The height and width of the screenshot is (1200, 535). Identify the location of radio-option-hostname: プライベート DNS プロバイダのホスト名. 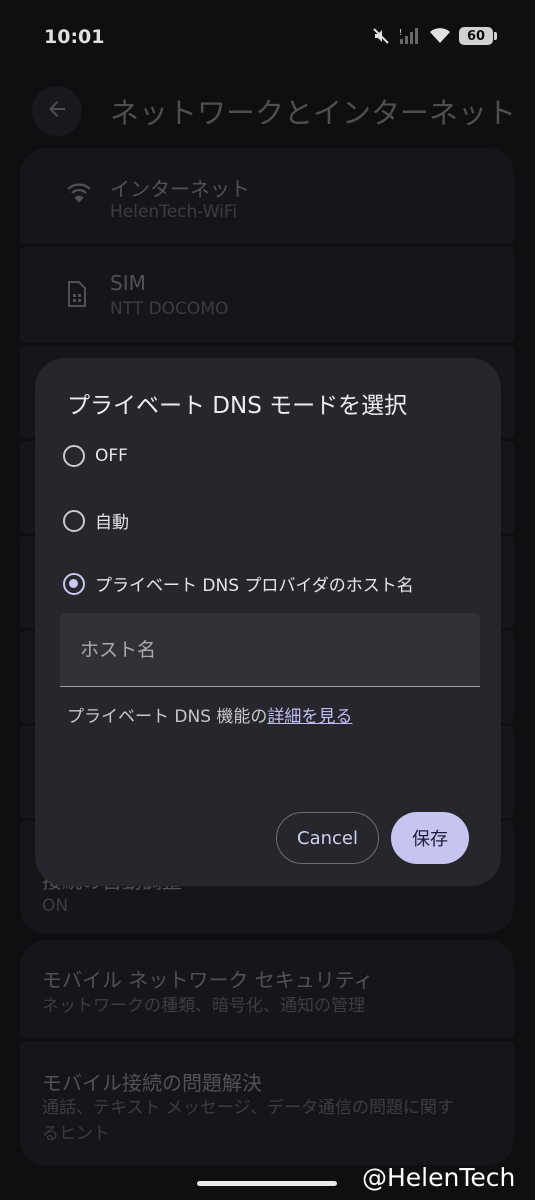
(238, 583).